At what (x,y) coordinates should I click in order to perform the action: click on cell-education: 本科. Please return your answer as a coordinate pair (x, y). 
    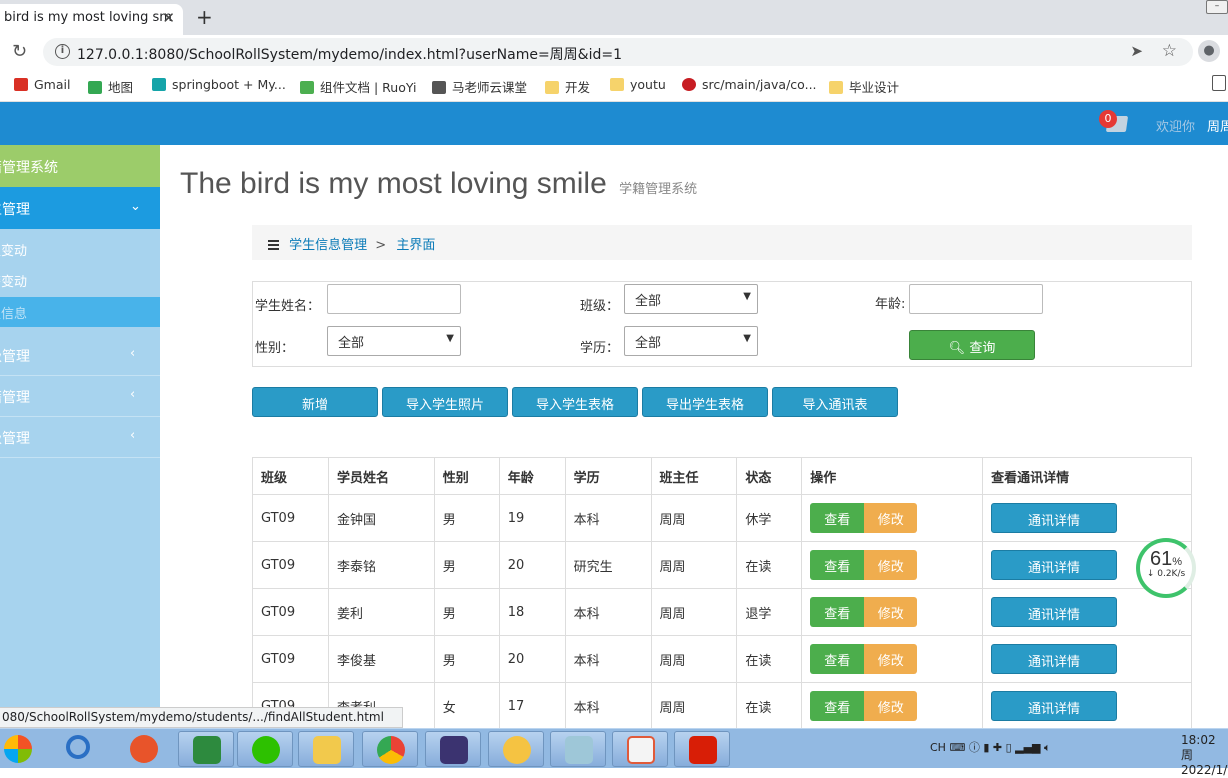
    Looking at the image, I should click on (608, 518).